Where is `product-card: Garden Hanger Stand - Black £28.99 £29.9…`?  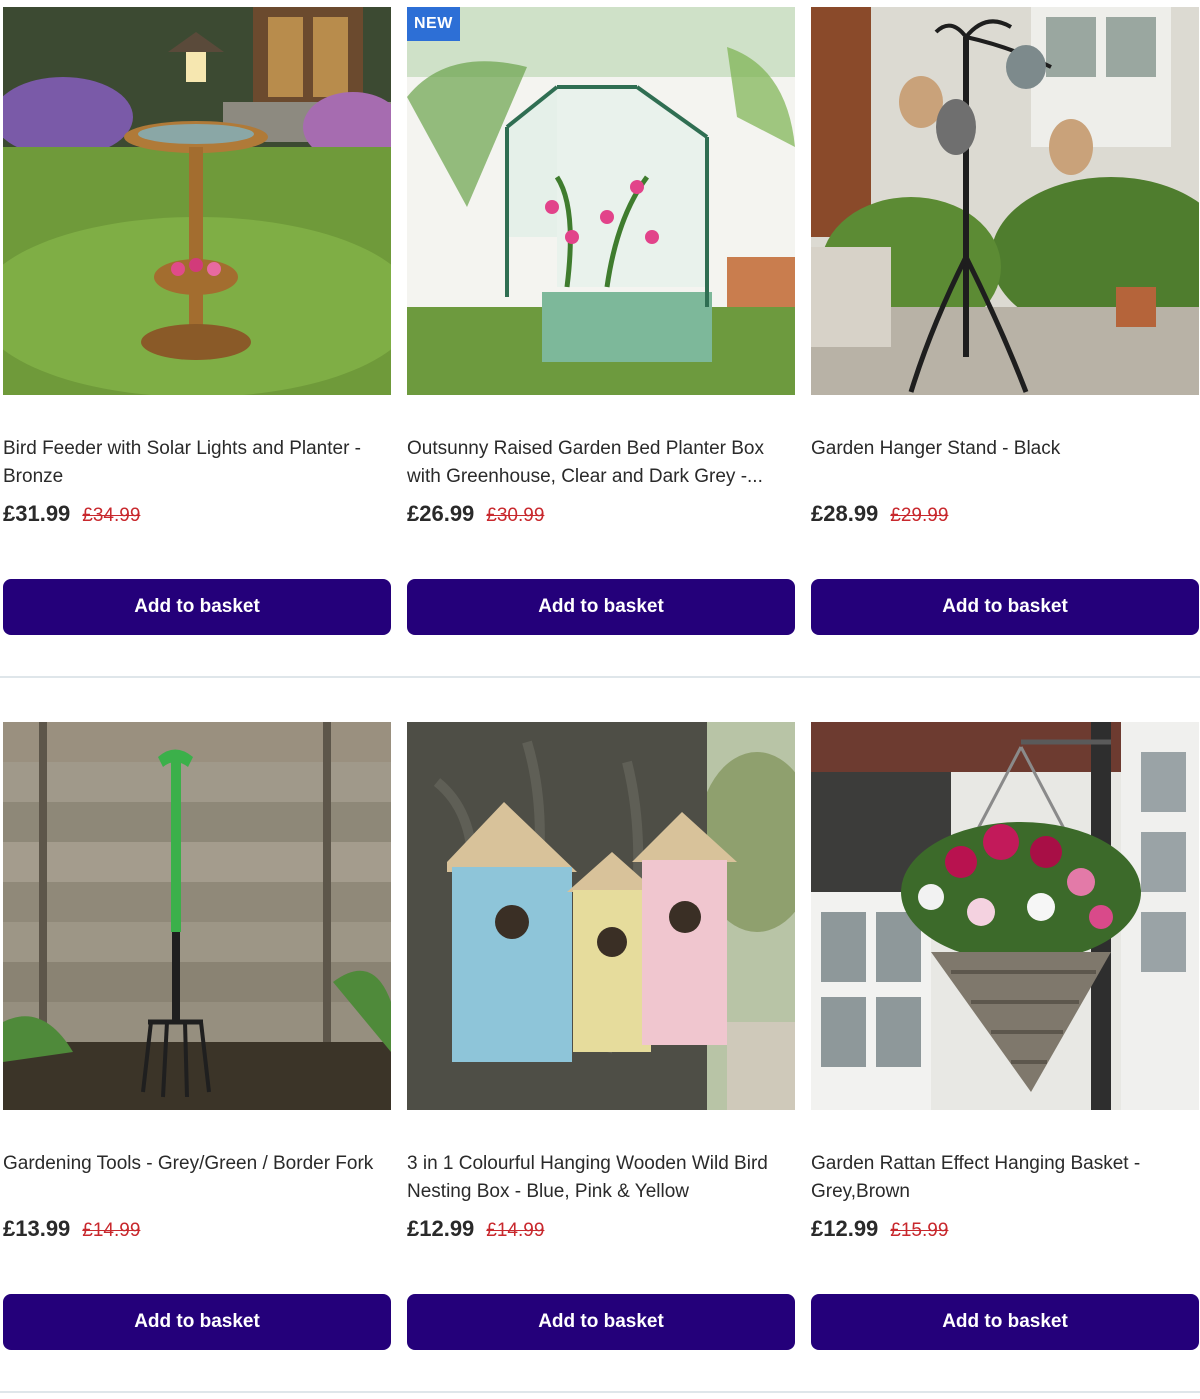
product-card: Garden Hanger Stand - Black £28.99 £29.9… is located at coordinates (1005, 321).